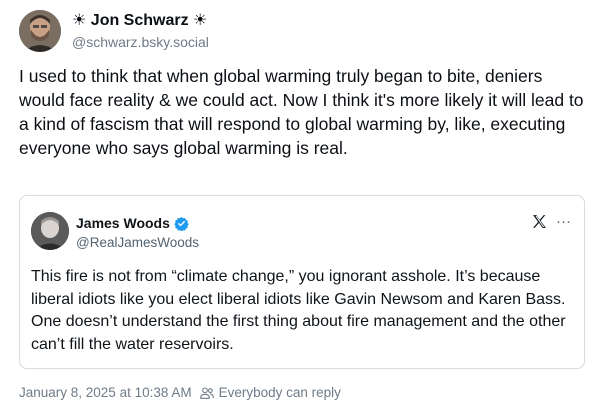 This screenshot has height=411, width=600. What do you see at coordinates (137, 242) in the screenshot?
I see `embed-author-handle: @RealJamesWoods` at bounding box center [137, 242].